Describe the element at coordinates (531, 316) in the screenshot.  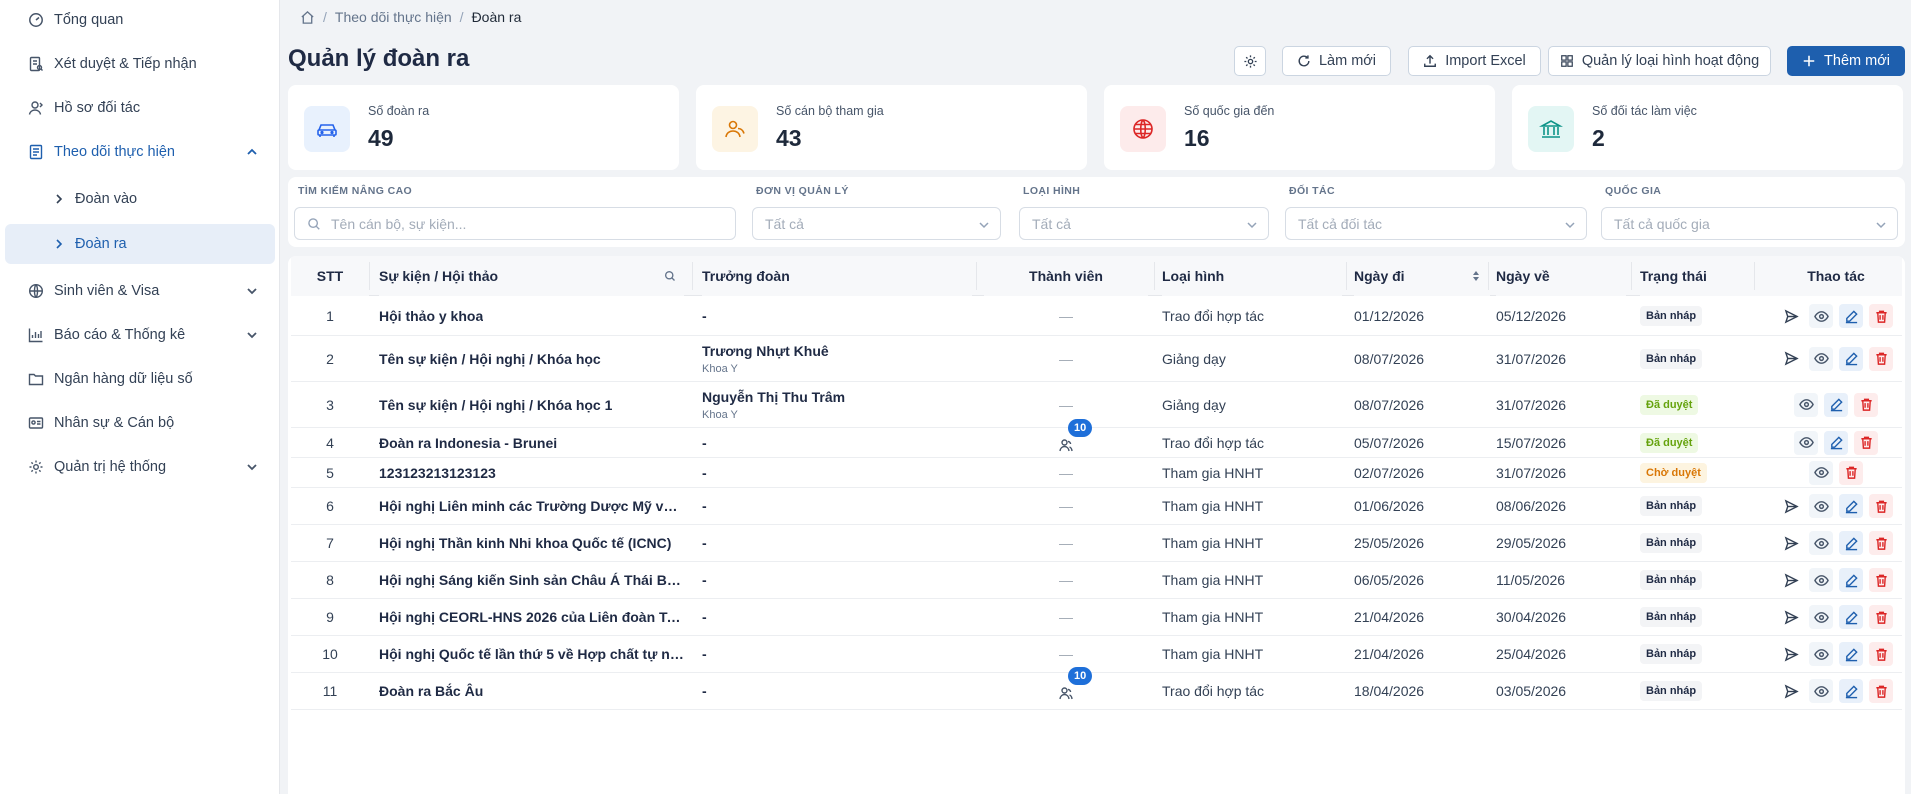
I see `cell-event: Hội thảo y khoa` at that location.